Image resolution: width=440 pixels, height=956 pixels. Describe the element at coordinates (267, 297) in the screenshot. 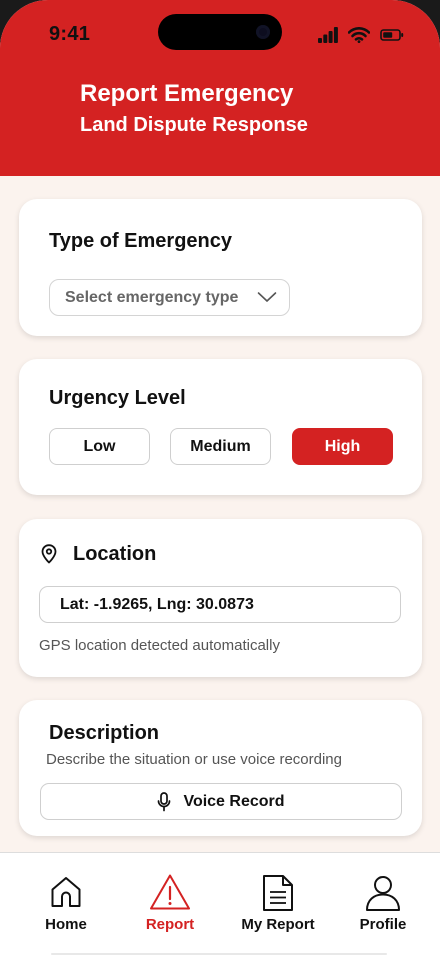

I see `chevron-down-icon` at that location.